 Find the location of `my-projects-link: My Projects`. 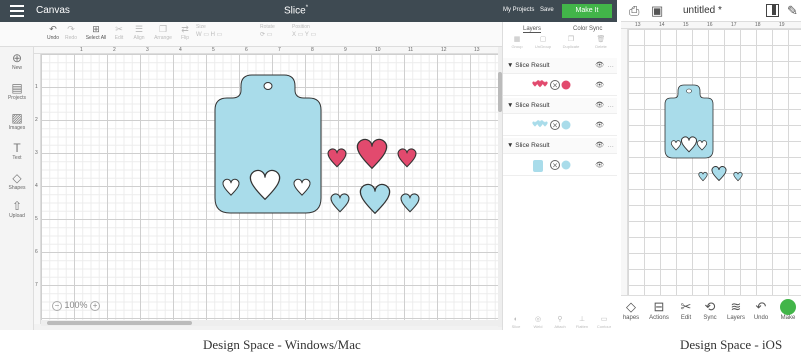

my-projects-link: My Projects is located at coordinates (518, 10).